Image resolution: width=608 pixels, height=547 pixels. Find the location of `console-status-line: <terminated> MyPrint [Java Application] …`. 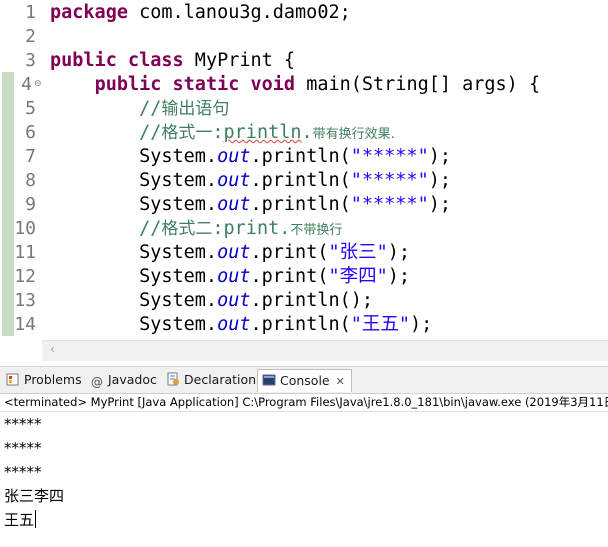

console-status-line: <terminated> MyPrint [Java Application] … is located at coordinates (304, 402).